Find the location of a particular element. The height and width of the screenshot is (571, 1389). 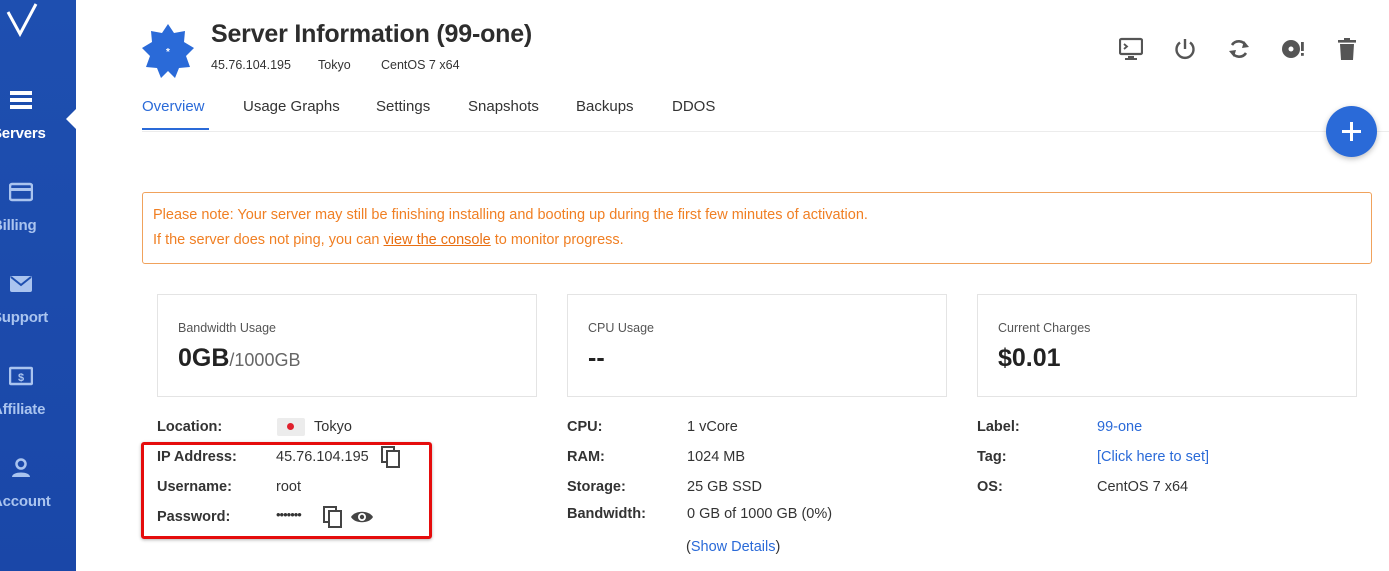

sidebar-item-label: Account is located at coordinates (25, 501).